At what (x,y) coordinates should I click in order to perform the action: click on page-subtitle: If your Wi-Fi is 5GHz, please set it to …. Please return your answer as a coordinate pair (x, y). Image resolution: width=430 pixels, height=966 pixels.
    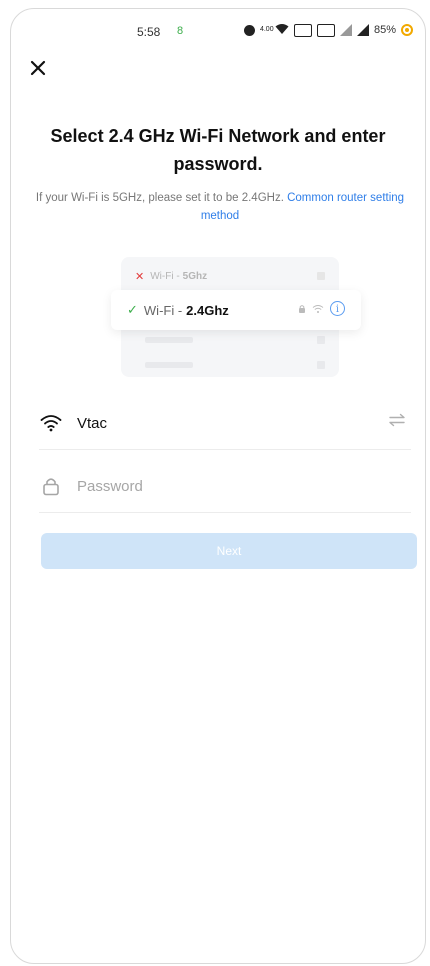
    Looking at the image, I should click on (220, 207).